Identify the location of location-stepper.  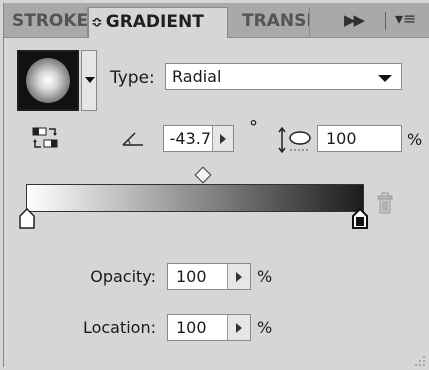
(238, 327).